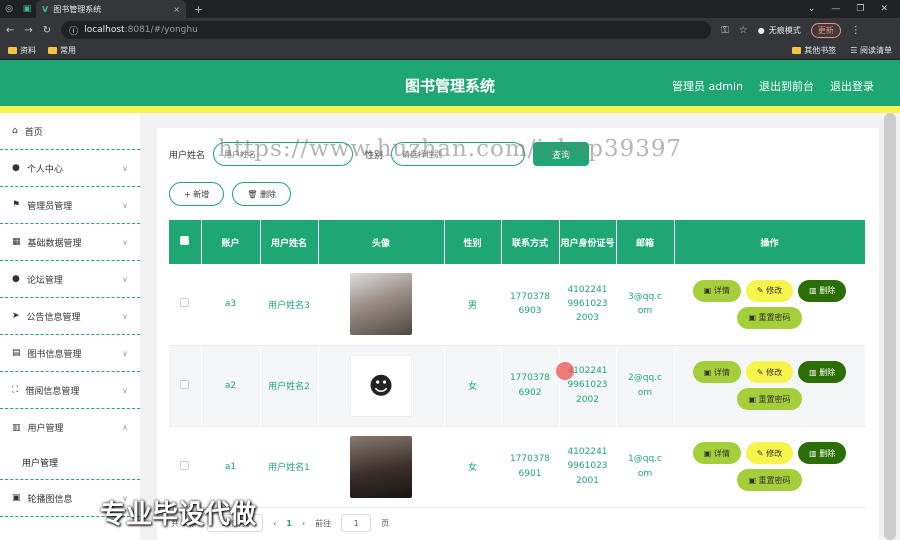 This screenshot has height=540, width=900. Describe the element at coordinates (70, 205) in the screenshot. I see `sidebar-item-admins: ⚑ 管理员管理 ∨` at that location.